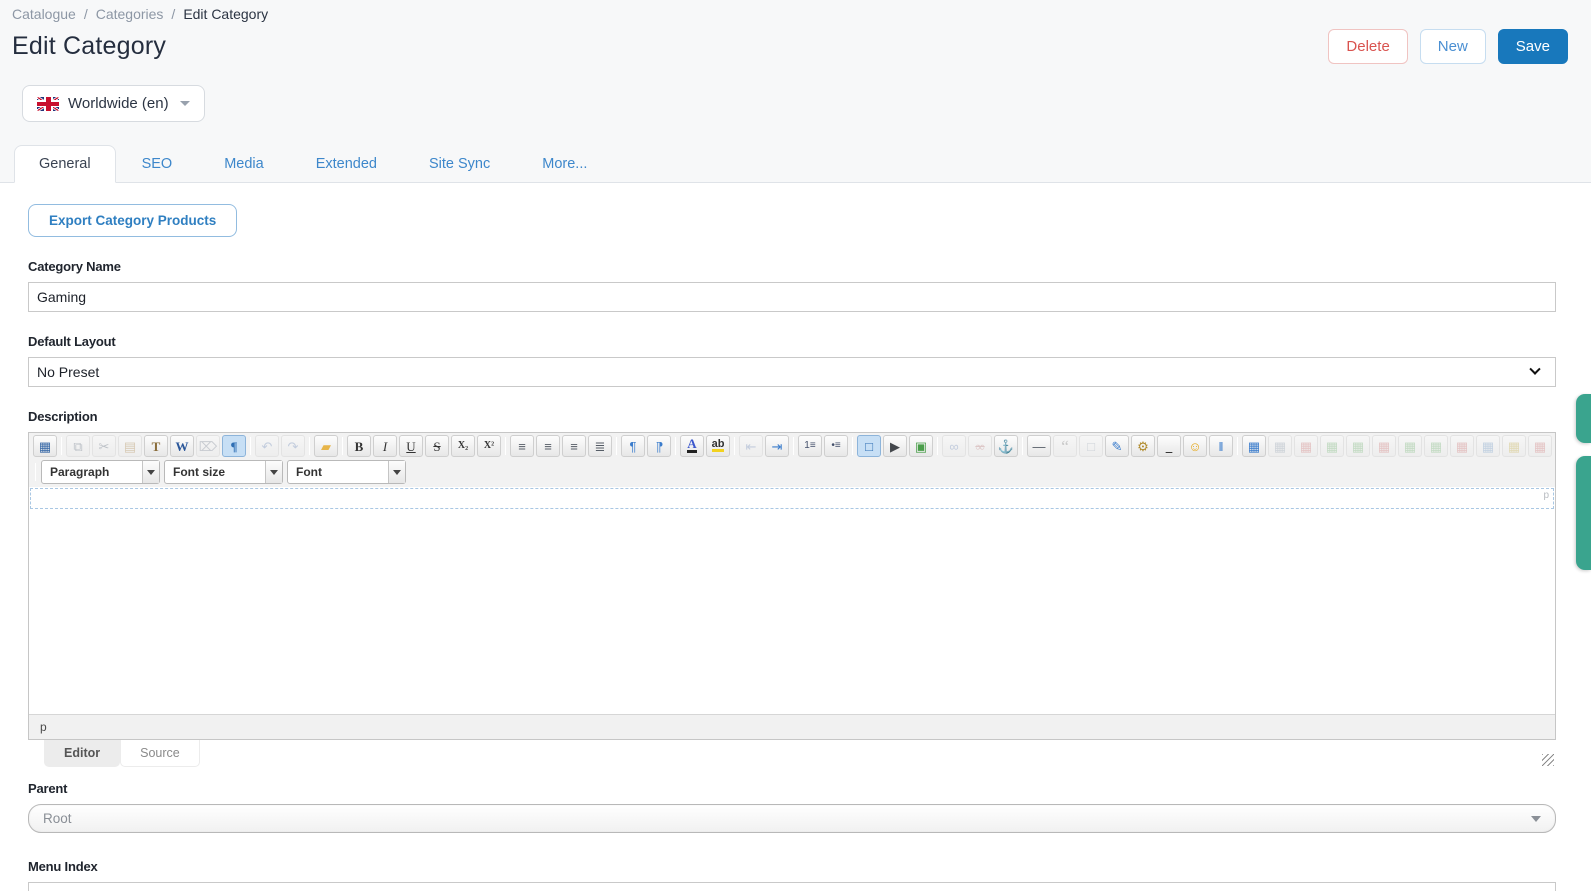 The image size is (1591, 891). I want to click on floating-widget-tab-bottom, so click(1583, 513).